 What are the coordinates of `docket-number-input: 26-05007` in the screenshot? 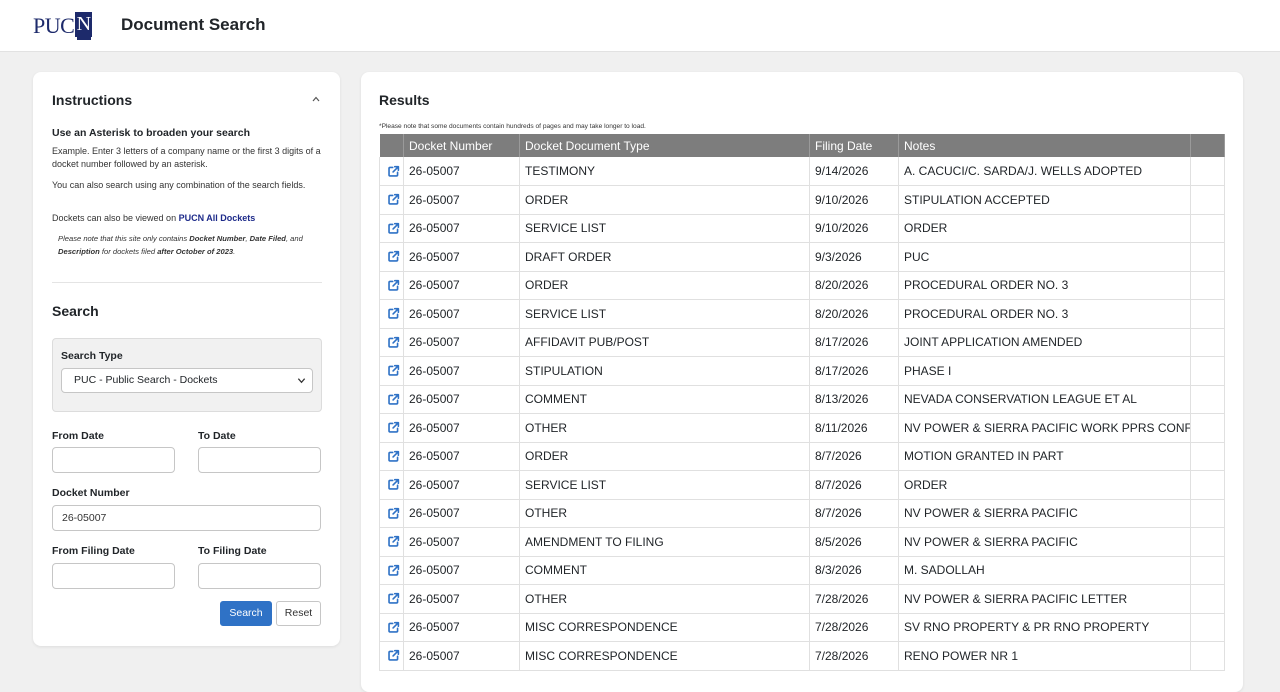 It's located at (186, 518).